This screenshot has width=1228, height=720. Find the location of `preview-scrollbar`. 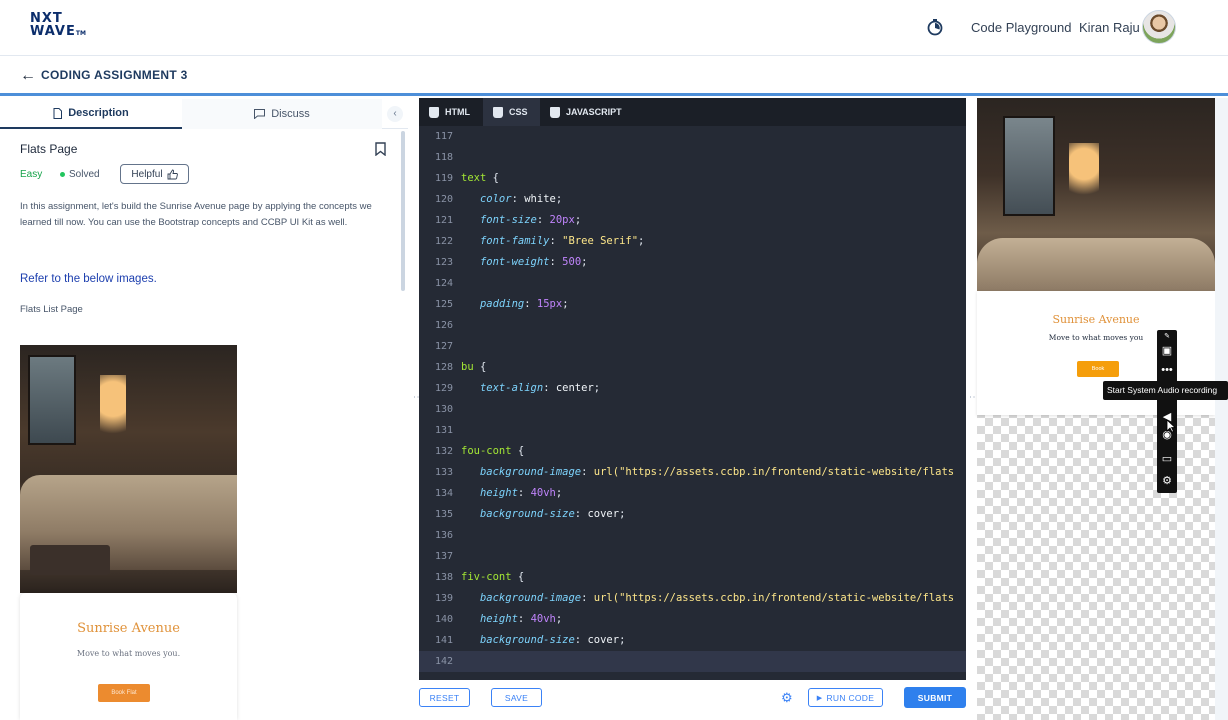

preview-scrollbar is located at coordinates (1221, 409).